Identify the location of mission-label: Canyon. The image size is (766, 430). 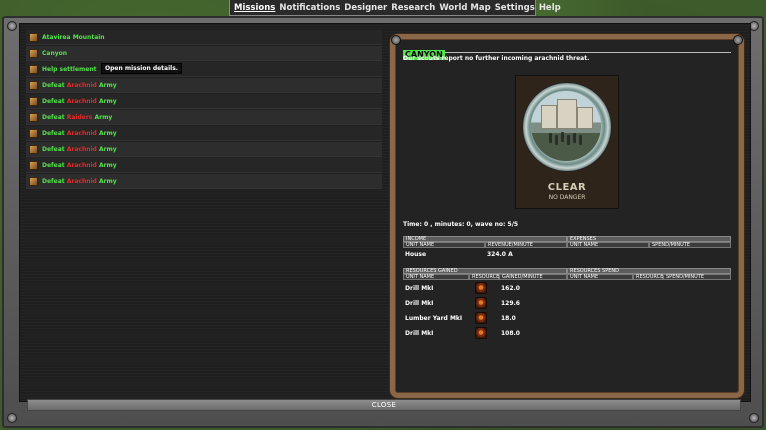
(54, 53).